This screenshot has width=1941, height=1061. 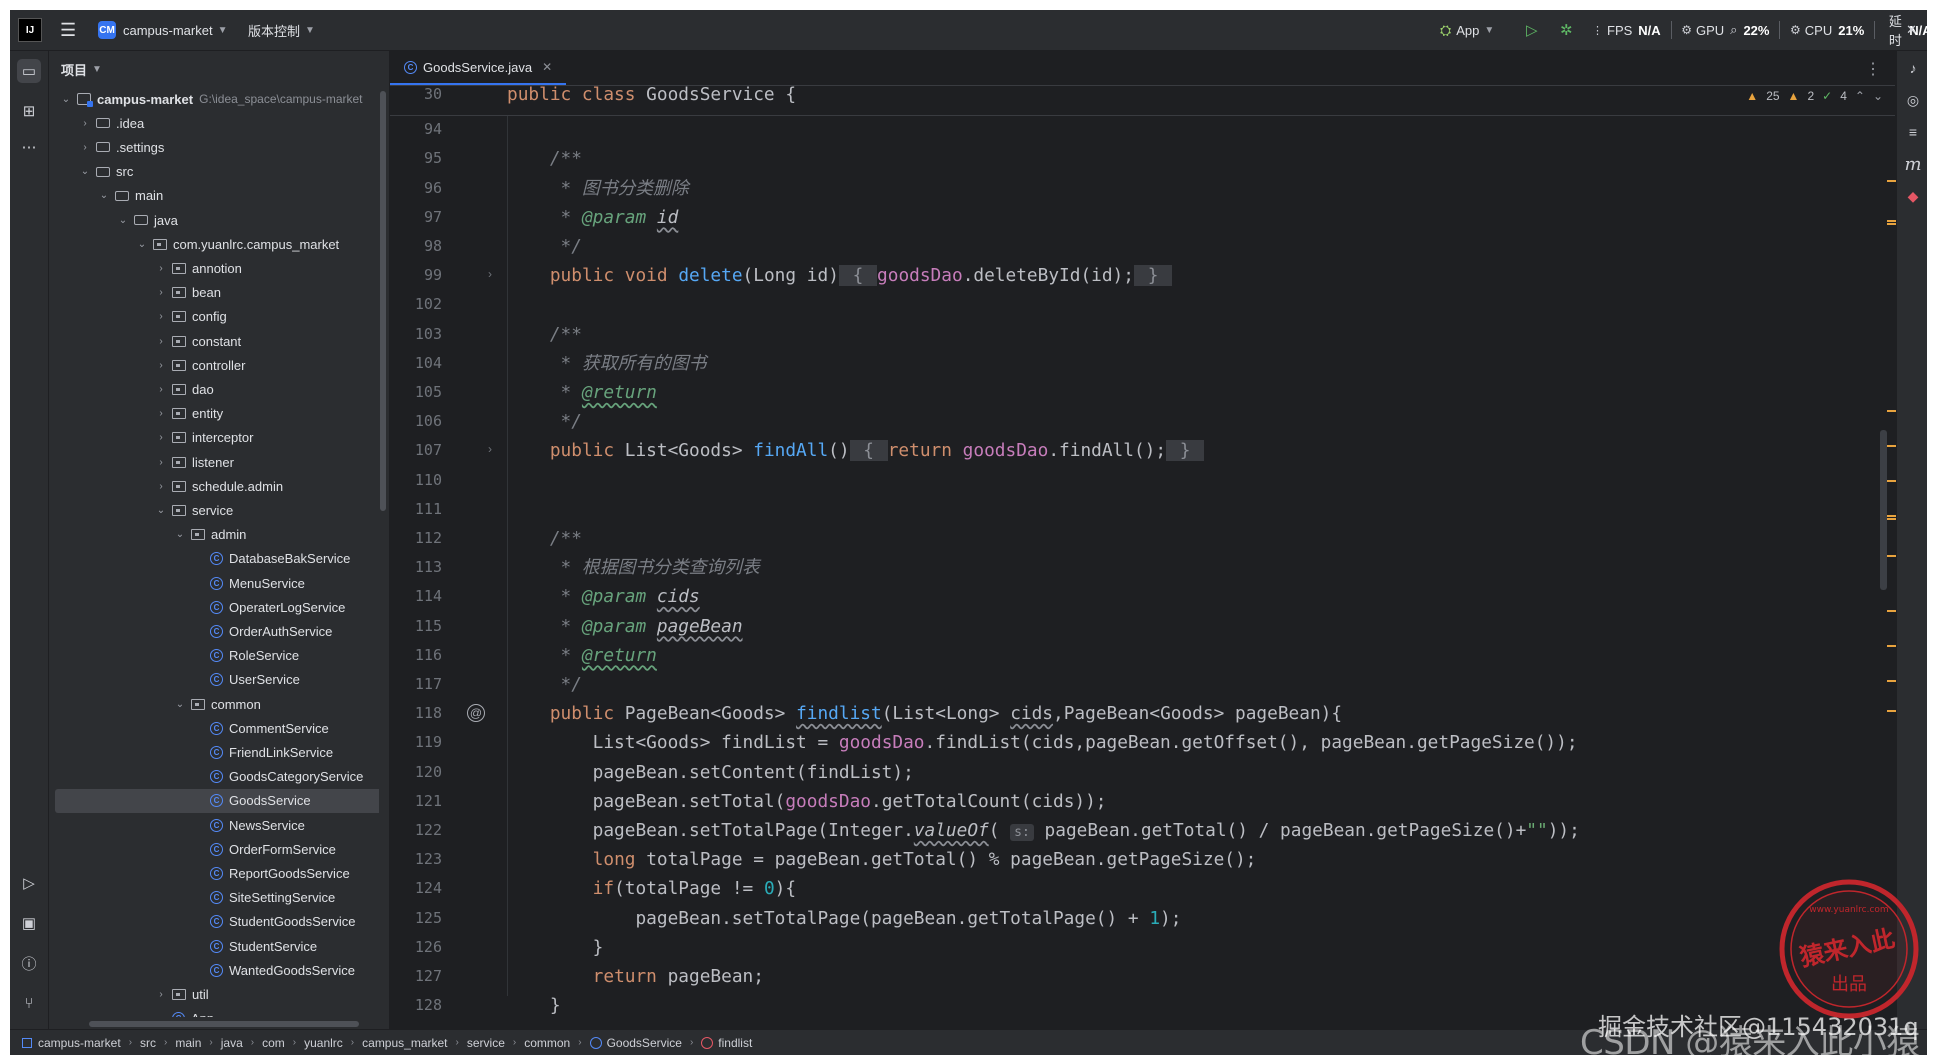 I want to click on tree-item-interceptor: › interceptor, so click(x=217, y=438).